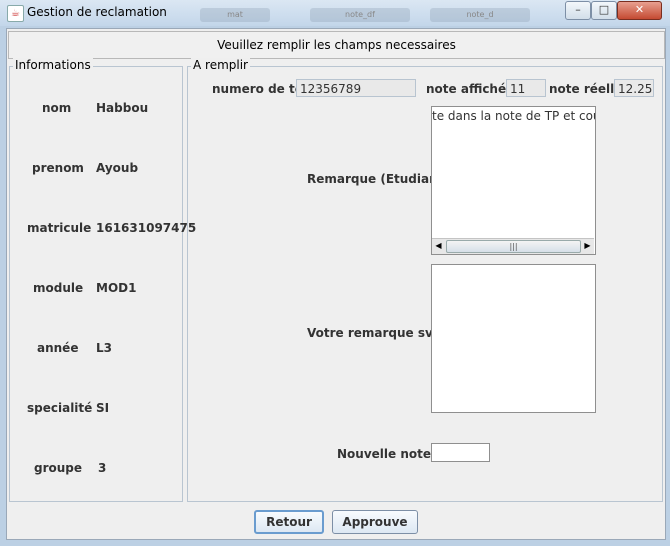 Image resolution: width=670 pixels, height=546 pixels. What do you see at coordinates (360, 15) in the screenshot?
I see `background-tab: note_df` at bounding box center [360, 15].